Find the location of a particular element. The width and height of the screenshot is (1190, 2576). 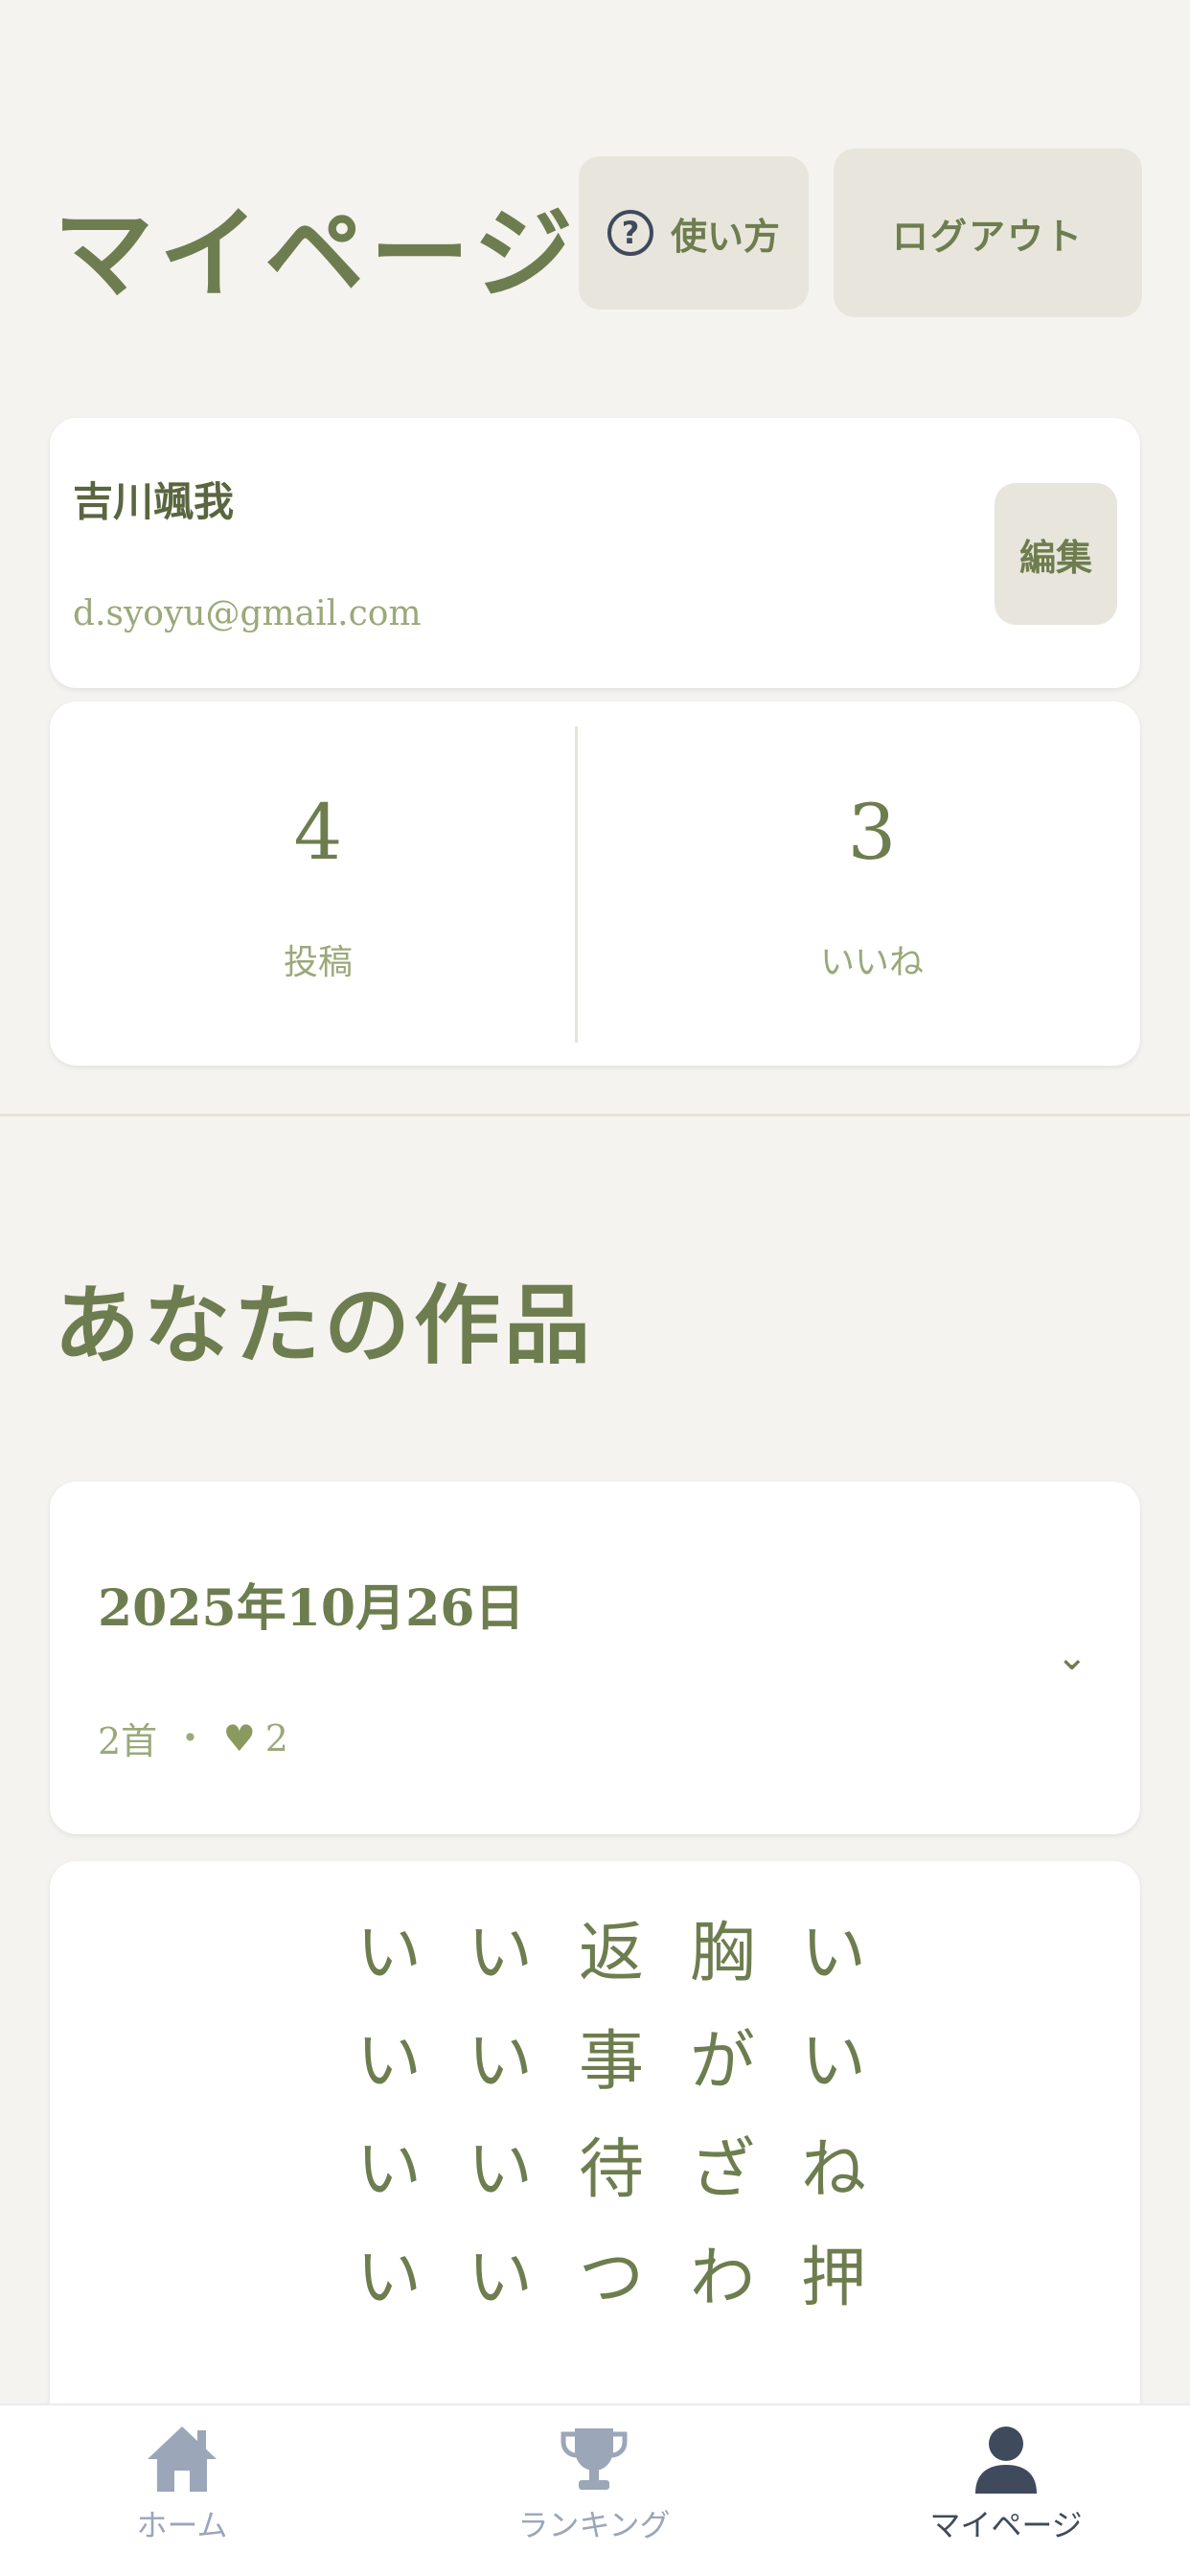

tab-ranking: ランキング is located at coordinates (594, 2485).